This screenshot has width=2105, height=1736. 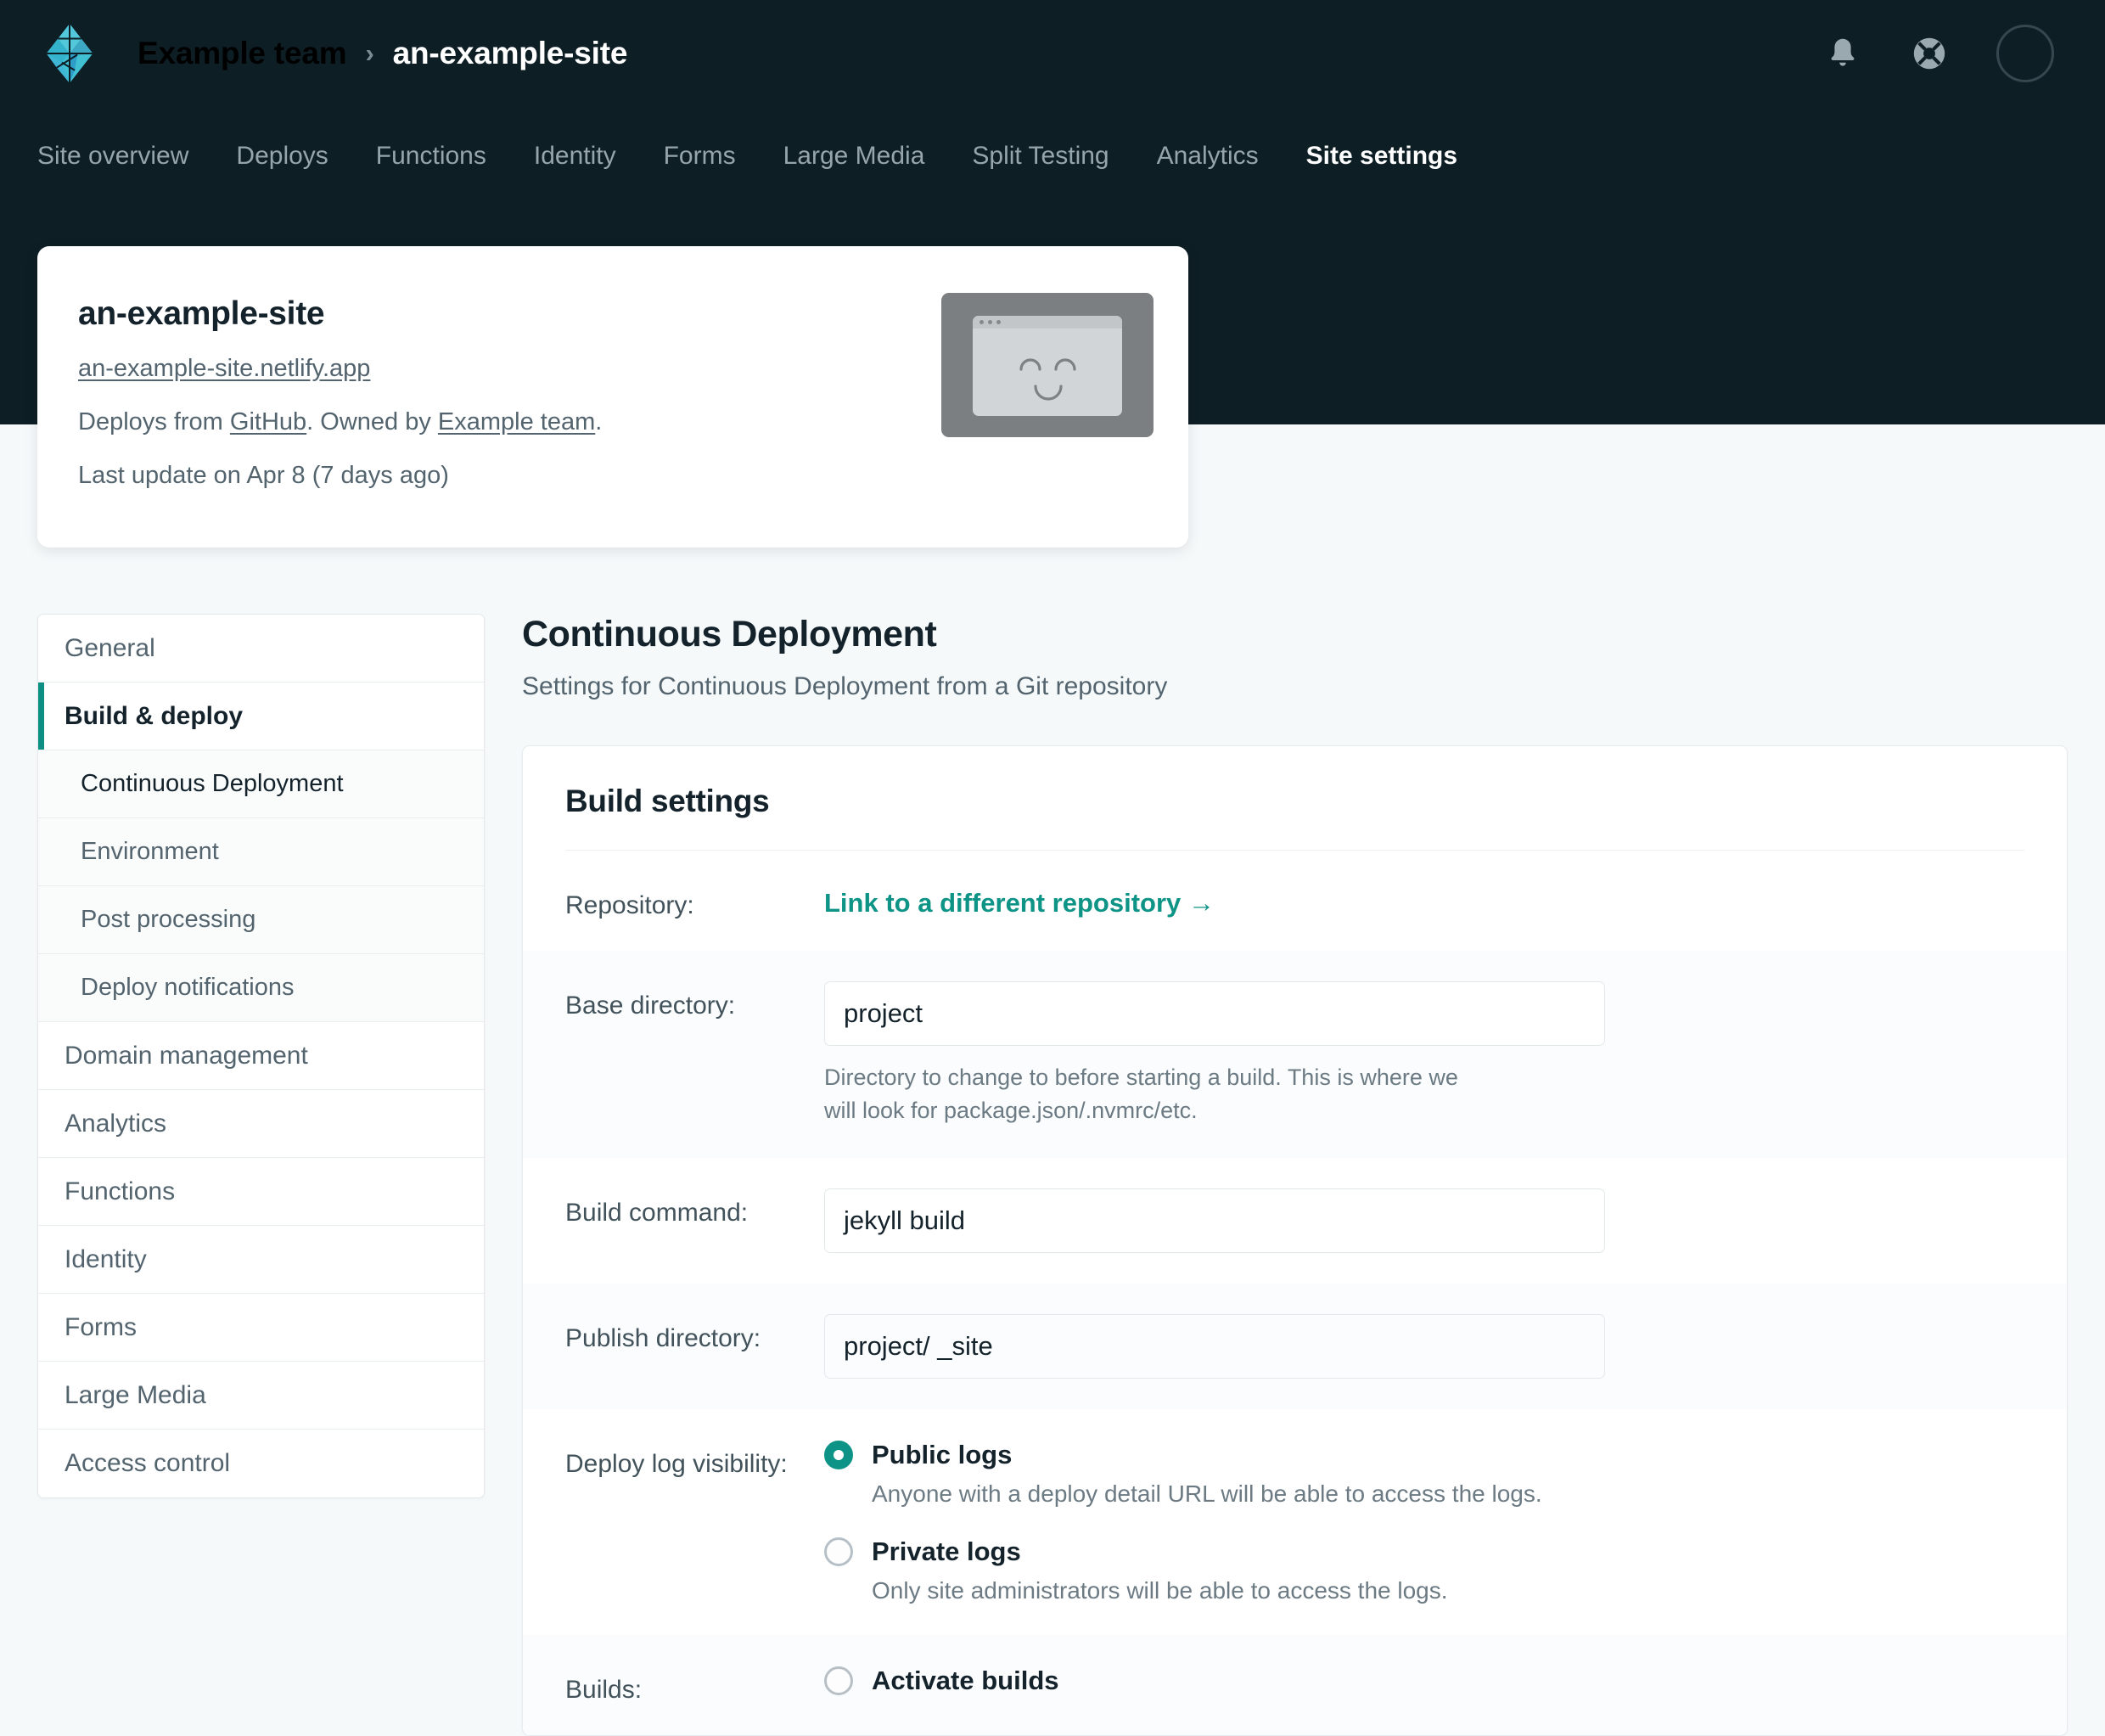 What do you see at coordinates (1047, 379) in the screenshot?
I see `smiley-face-icon` at bounding box center [1047, 379].